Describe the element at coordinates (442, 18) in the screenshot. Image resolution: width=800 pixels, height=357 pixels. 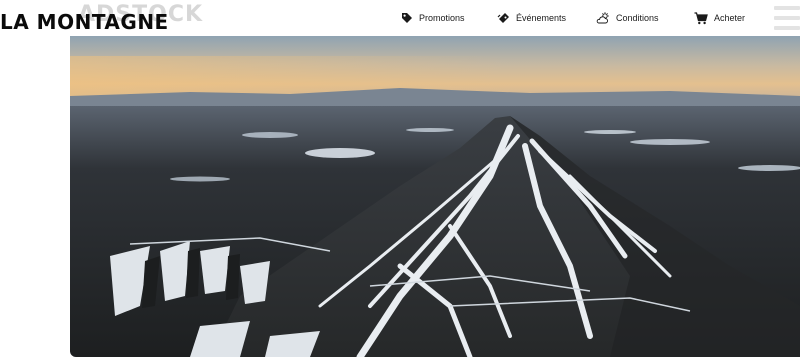
I see `nav-promotions-label: Promotions` at that location.